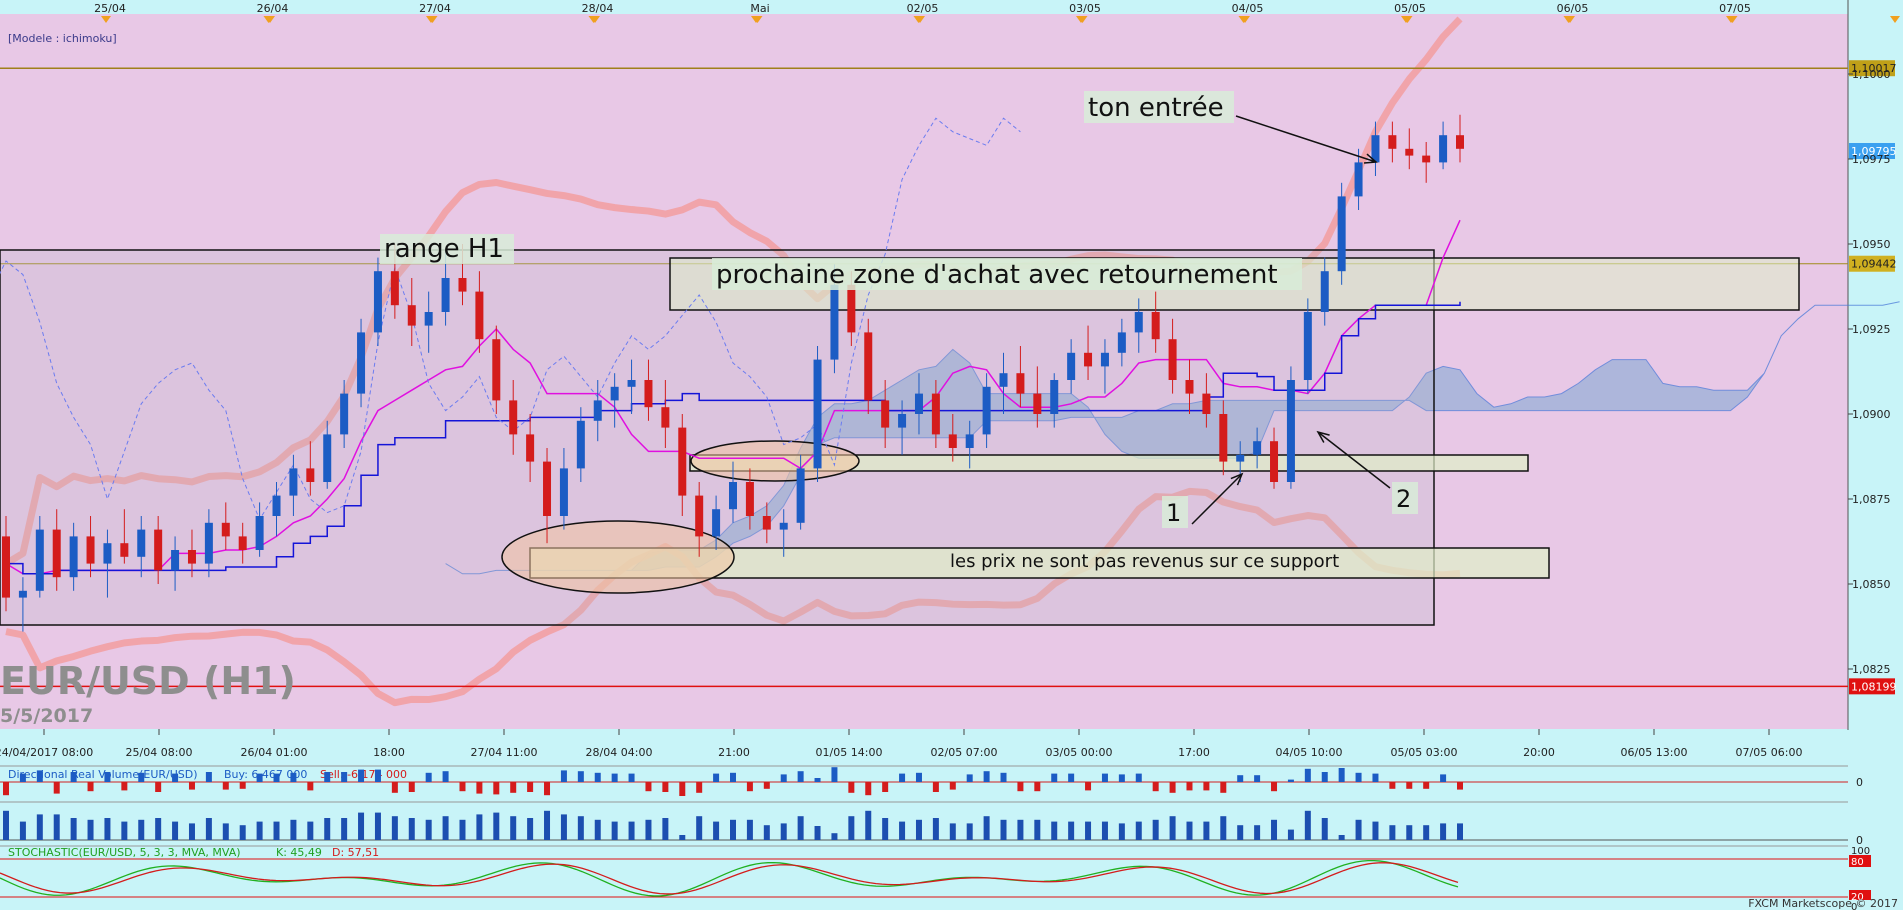 This screenshot has height=910, width=1903. I want to click on stoch-d: D: 57,51, so click(355, 852).